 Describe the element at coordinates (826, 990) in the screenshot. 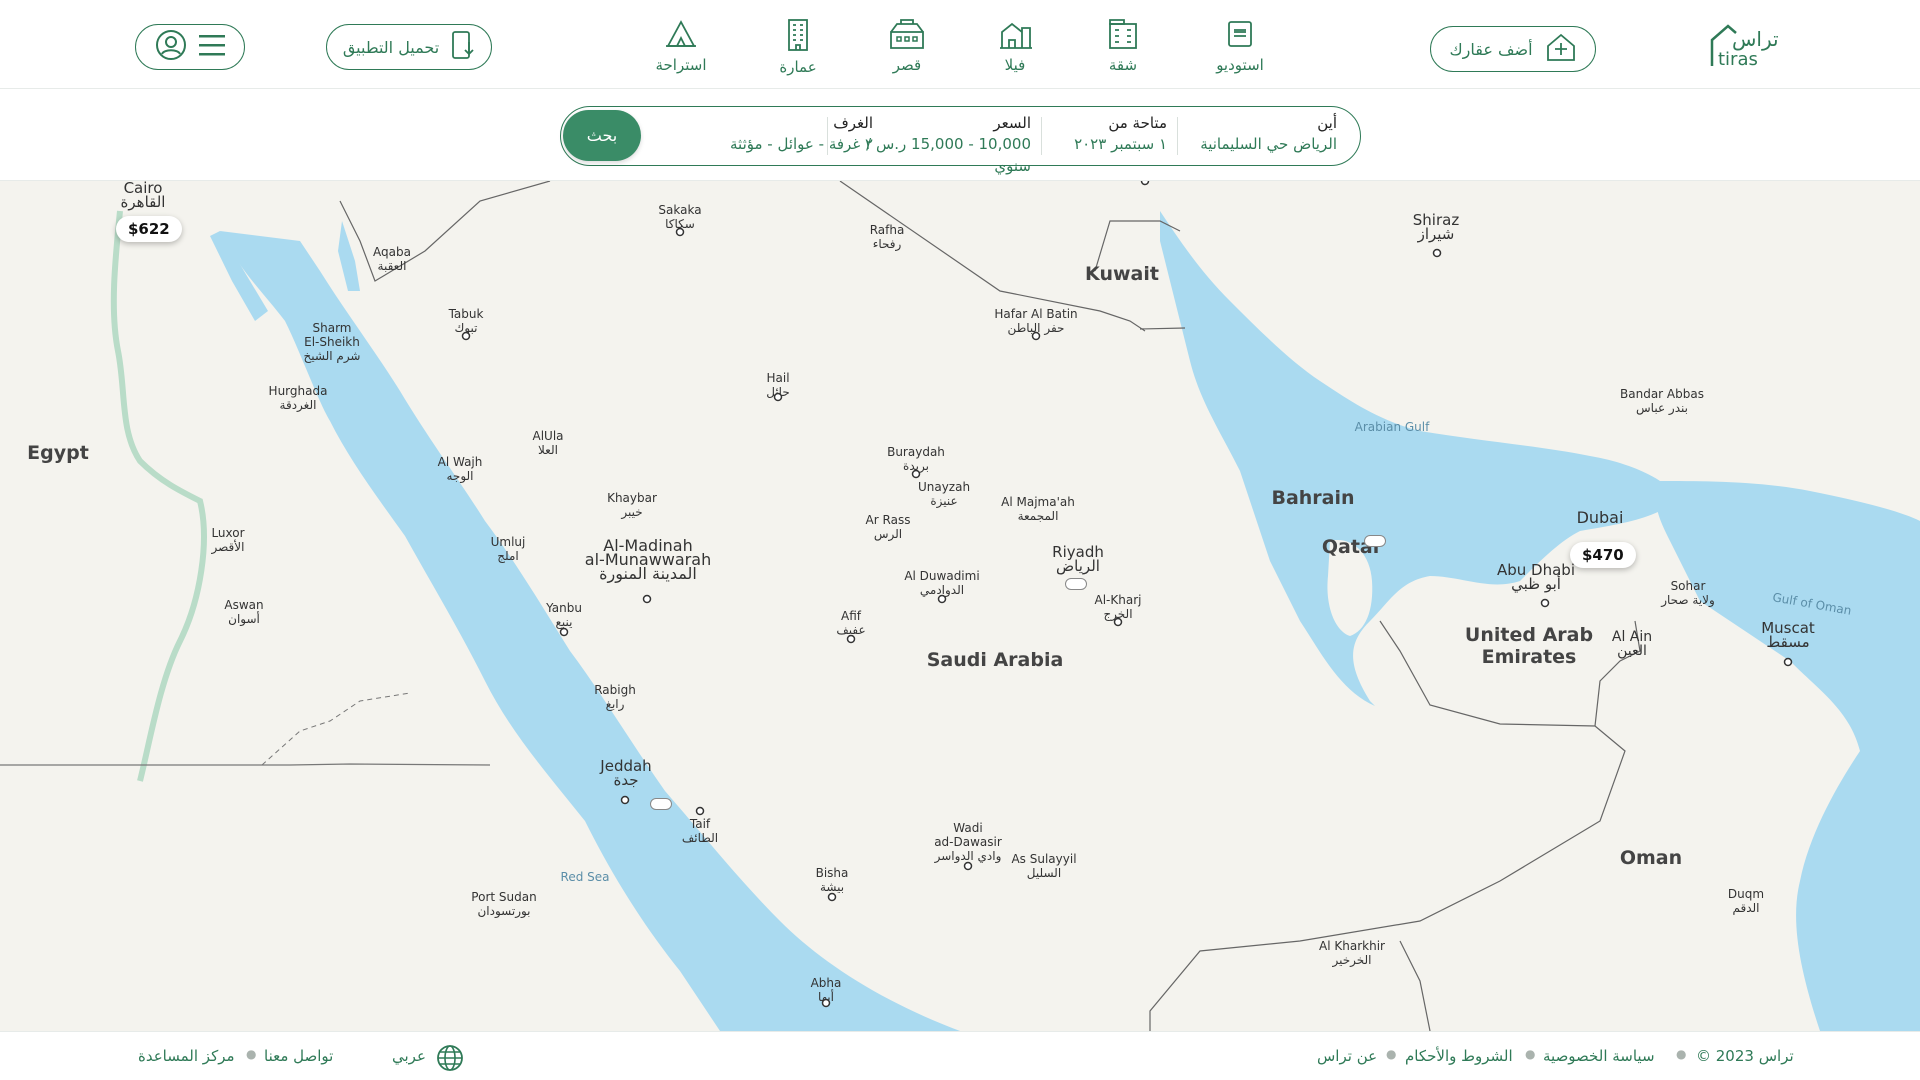

I see `map-label-abha: Abha أبها` at that location.